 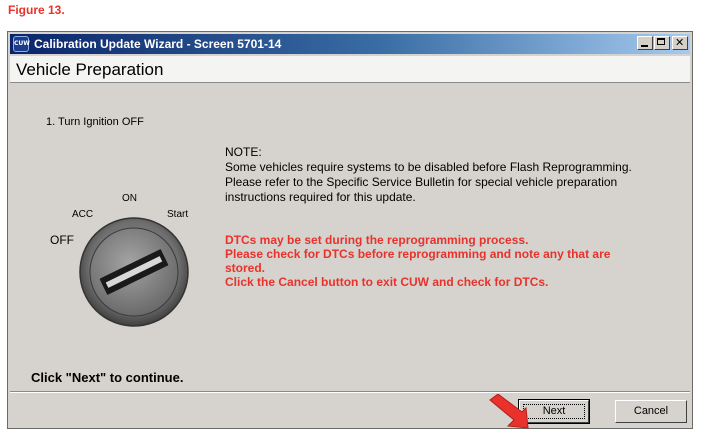 What do you see at coordinates (645, 43) in the screenshot?
I see `minimize-icon` at bounding box center [645, 43].